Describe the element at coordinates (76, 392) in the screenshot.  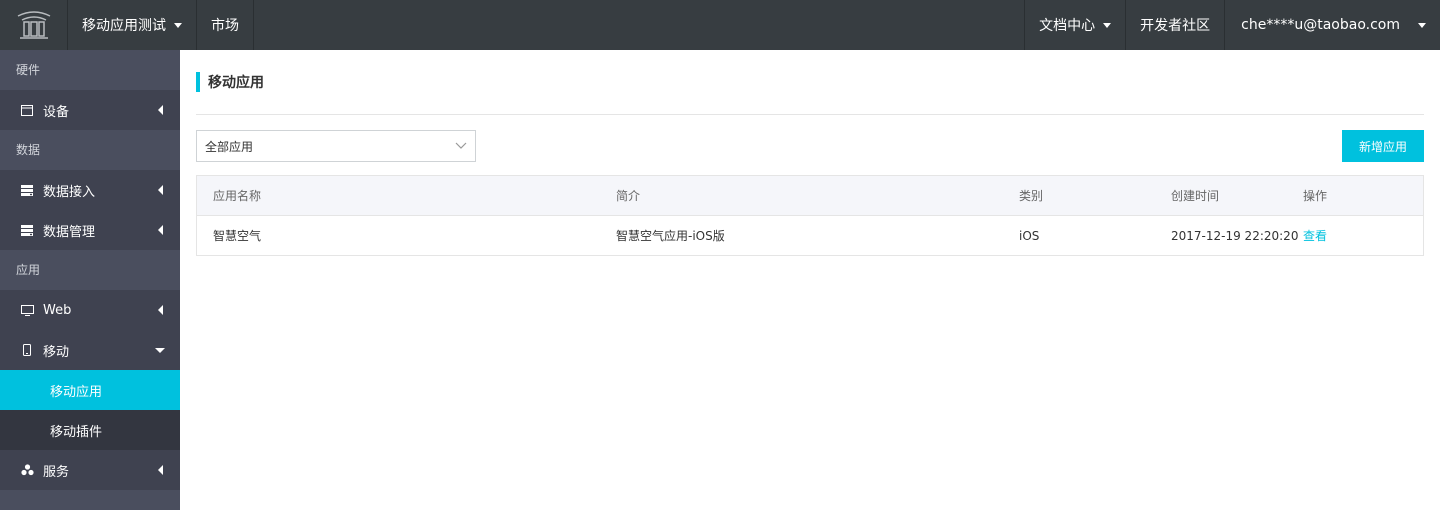
I see `sidebar-subitem-label: 移动应用` at that location.